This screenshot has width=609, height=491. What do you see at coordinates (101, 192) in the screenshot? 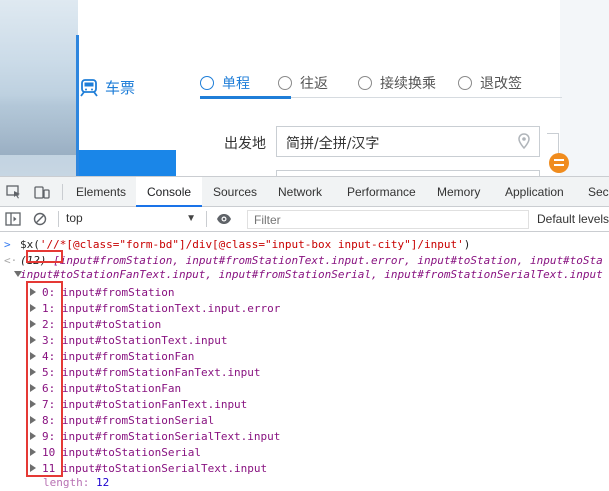
I see `tab-elements: Elements` at bounding box center [101, 192].